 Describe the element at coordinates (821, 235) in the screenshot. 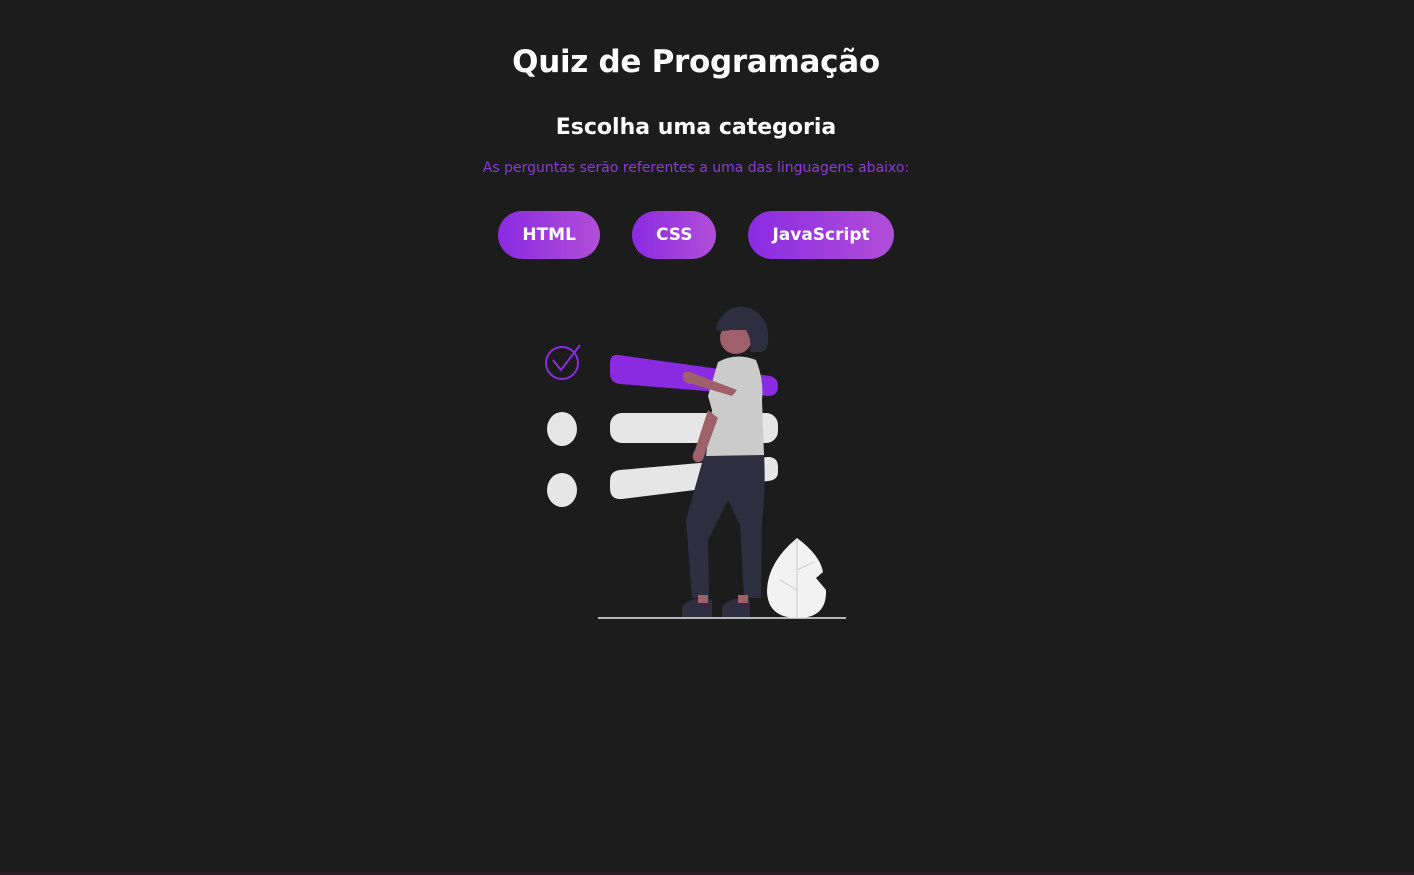

I see `javascript-category-button: JavaScript` at that location.